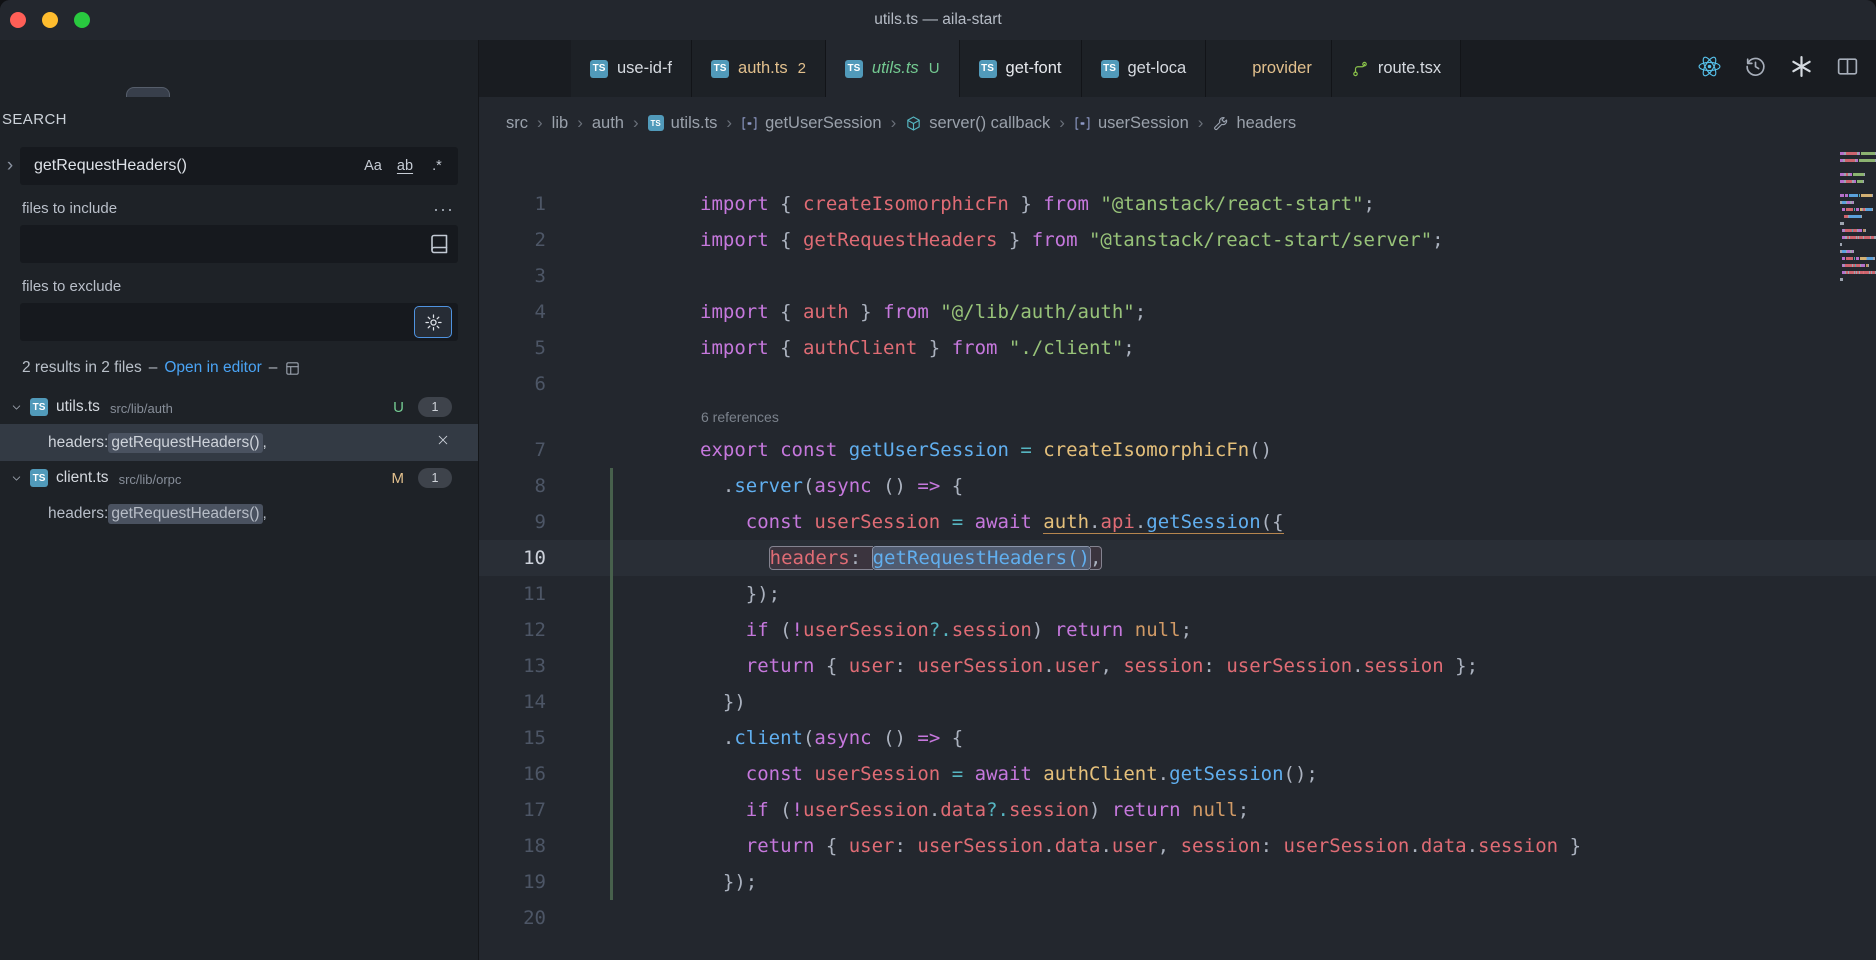 The width and height of the screenshot is (1876, 960). What do you see at coordinates (1177, 312) in the screenshot?
I see `code-line-4: 4 import { auth } from "@/lib/auth/auth";` at bounding box center [1177, 312].